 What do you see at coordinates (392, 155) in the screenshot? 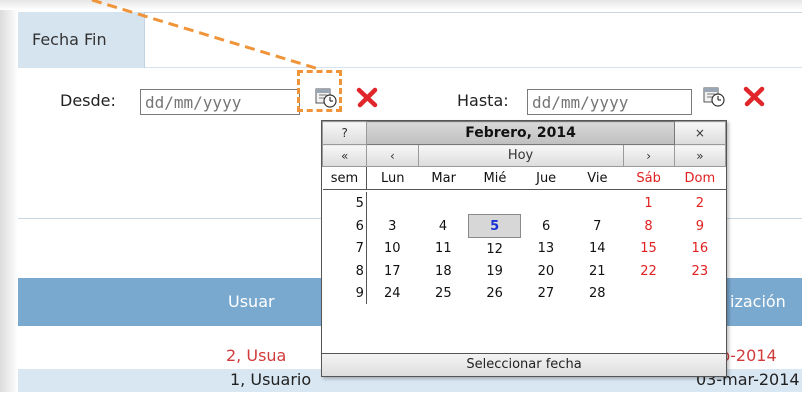
I see `calendar-prev-month-button: ‹` at bounding box center [392, 155].